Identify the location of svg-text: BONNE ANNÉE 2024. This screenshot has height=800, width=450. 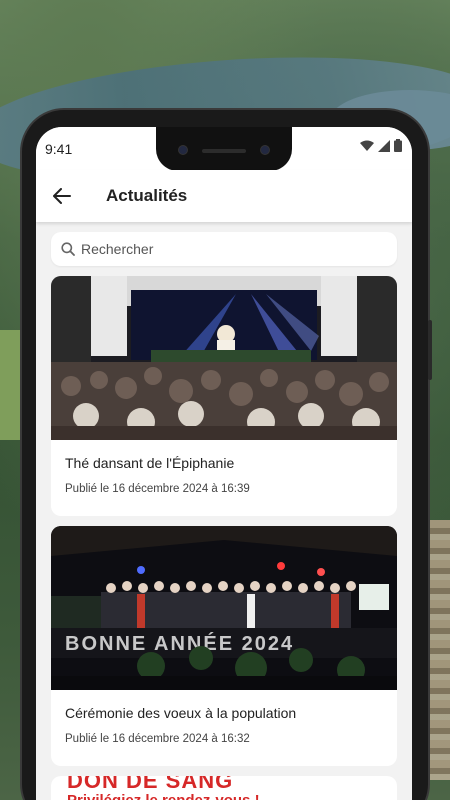
(179, 643).